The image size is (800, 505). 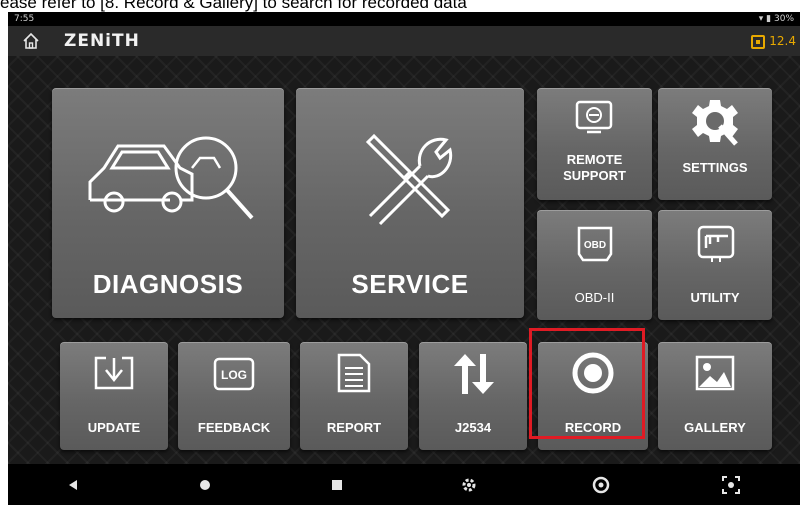 What do you see at coordinates (409, 179) in the screenshot?
I see `wrench-screwdriver-icon` at bounding box center [409, 179].